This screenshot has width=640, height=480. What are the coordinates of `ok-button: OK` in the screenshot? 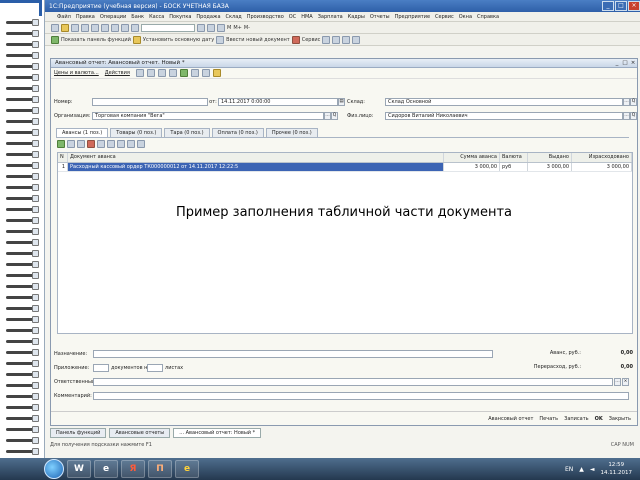 It's located at (599, 419).